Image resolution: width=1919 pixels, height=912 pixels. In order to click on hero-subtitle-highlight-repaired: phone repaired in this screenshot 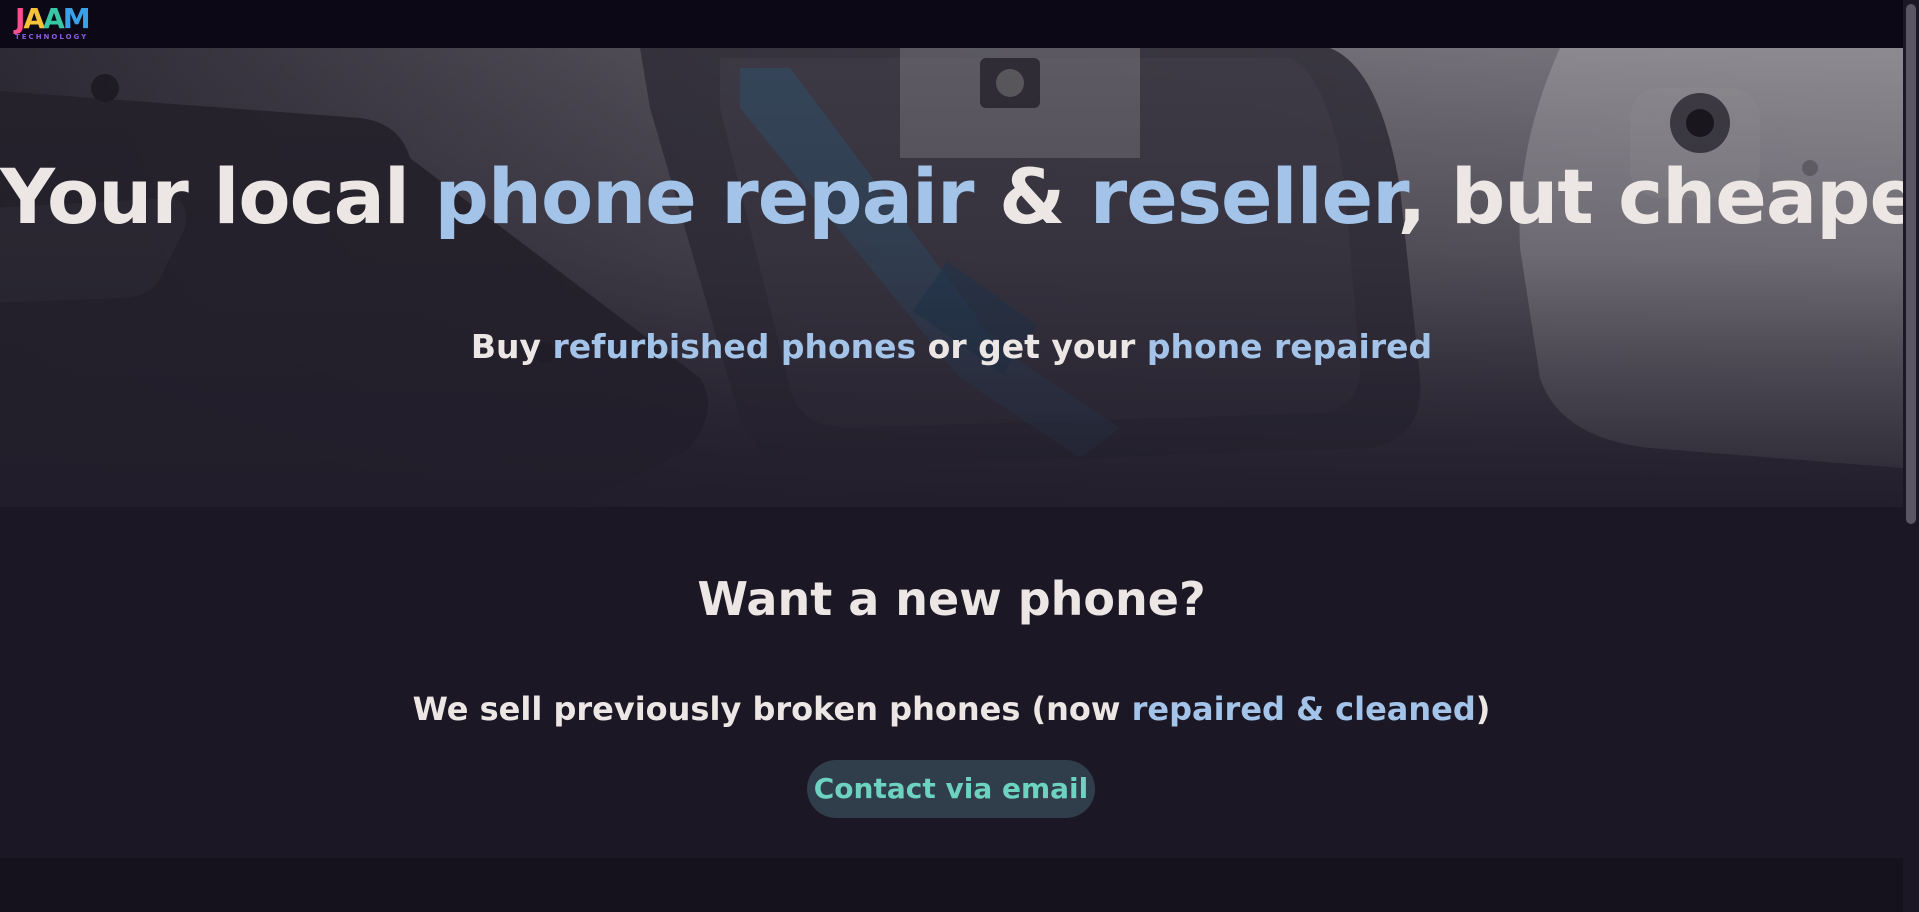, I will do `click(1289, 346)`.